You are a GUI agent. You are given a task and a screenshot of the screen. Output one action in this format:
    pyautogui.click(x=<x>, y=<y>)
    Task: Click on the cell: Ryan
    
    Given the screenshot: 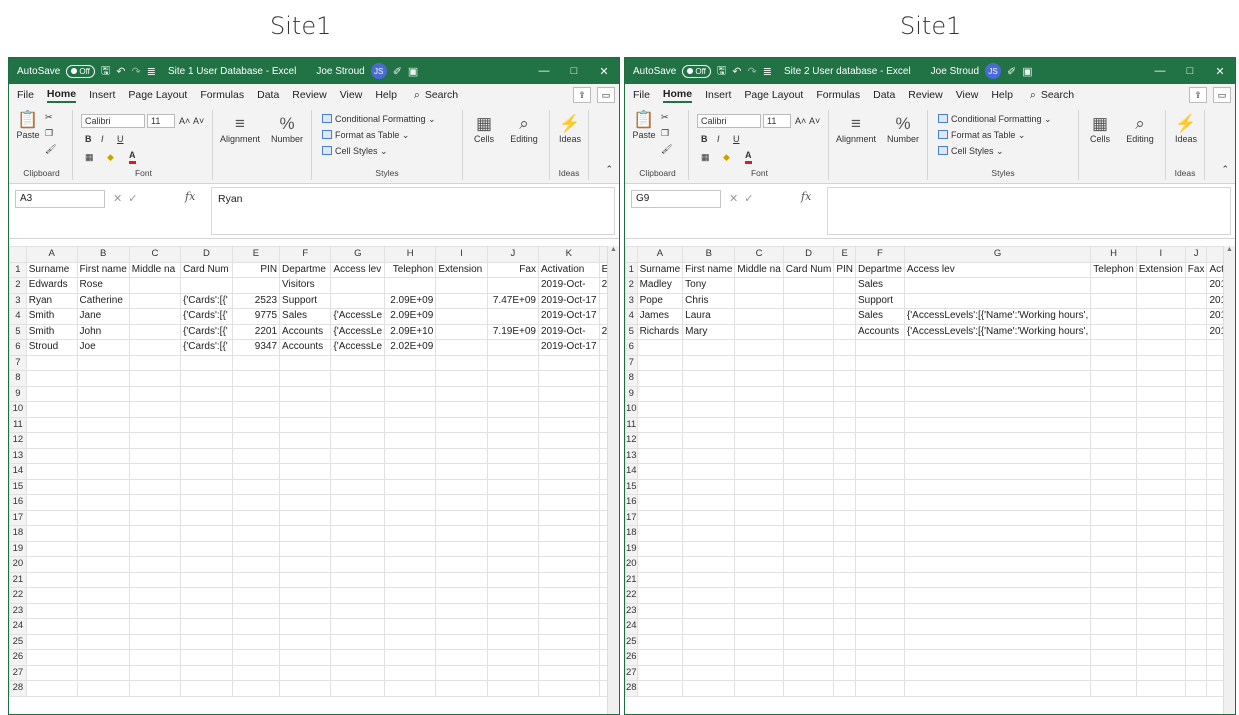 What is the action you would take?
    pyautogui.click(x=51, y=300)
    